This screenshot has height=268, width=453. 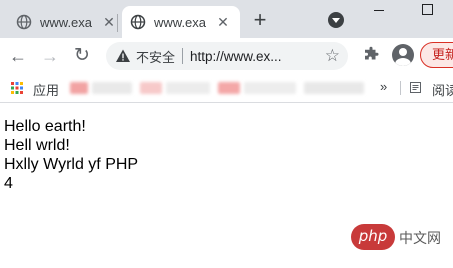 I want to click on bookmarks-divider, so click(x=400, y=88).